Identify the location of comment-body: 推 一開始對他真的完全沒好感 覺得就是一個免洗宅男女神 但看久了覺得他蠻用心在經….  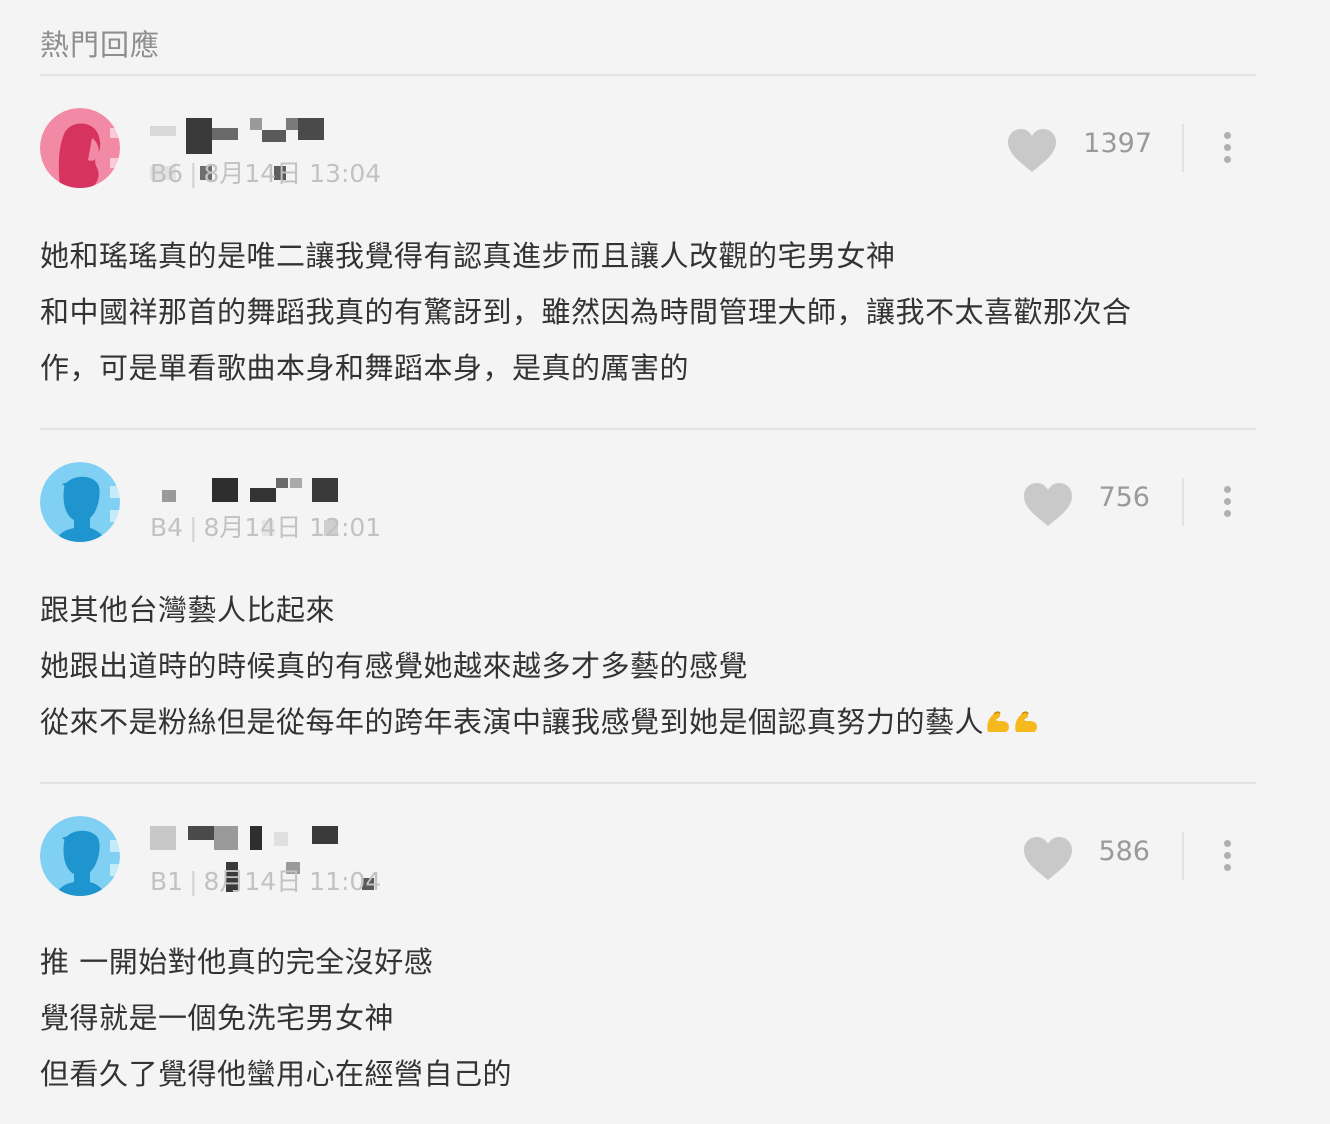
(276, 1018).